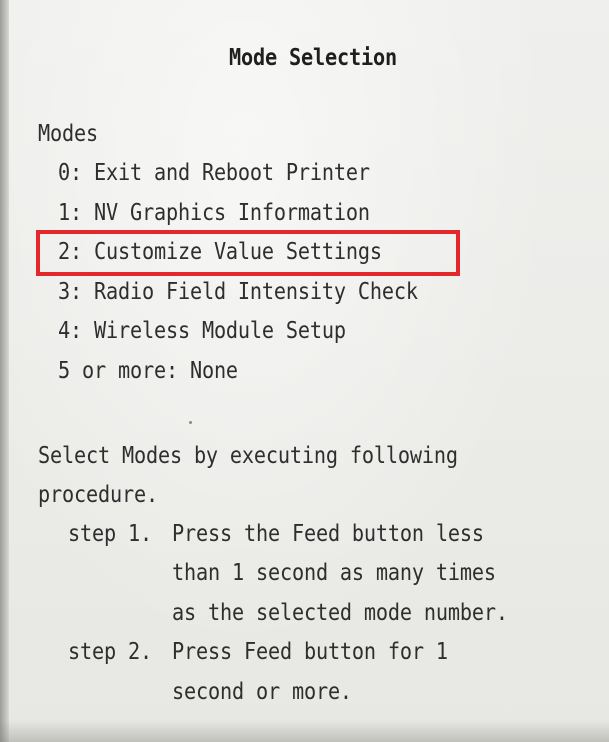  Describe the element at coordinates (110, 651) in the screenshot. I see `step-2-label: step 2.` at that location.